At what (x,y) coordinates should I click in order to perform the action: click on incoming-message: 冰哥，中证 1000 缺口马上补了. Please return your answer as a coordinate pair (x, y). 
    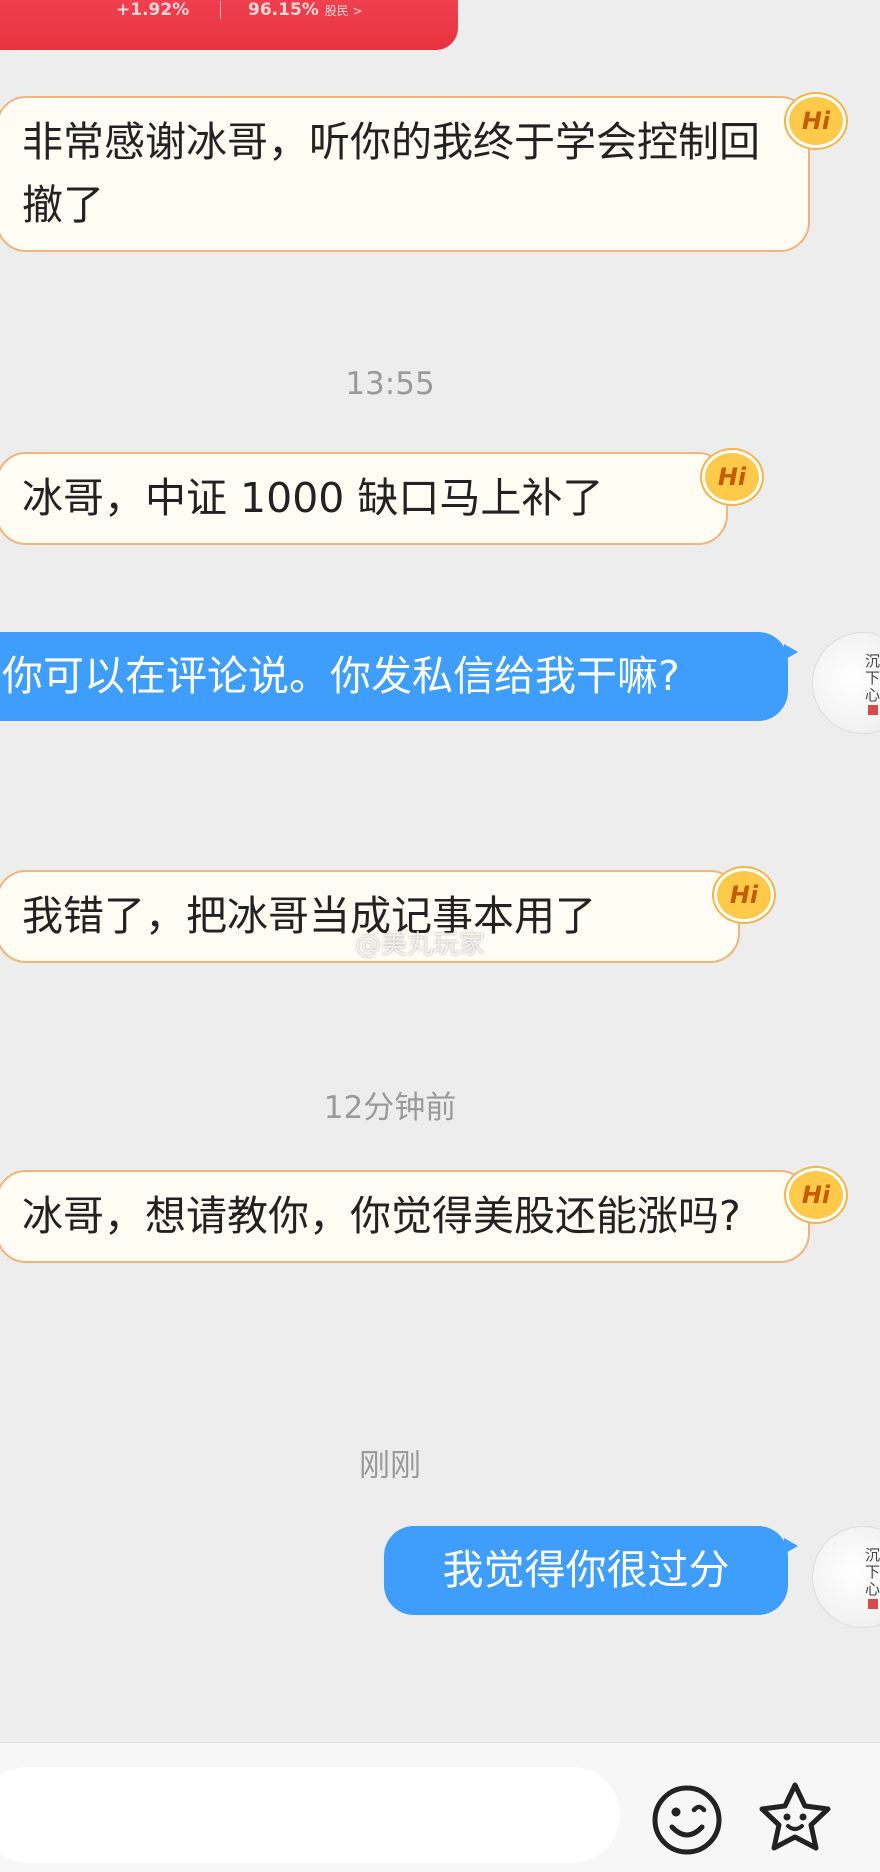
    Looking at the image, I should click on (364, 498).